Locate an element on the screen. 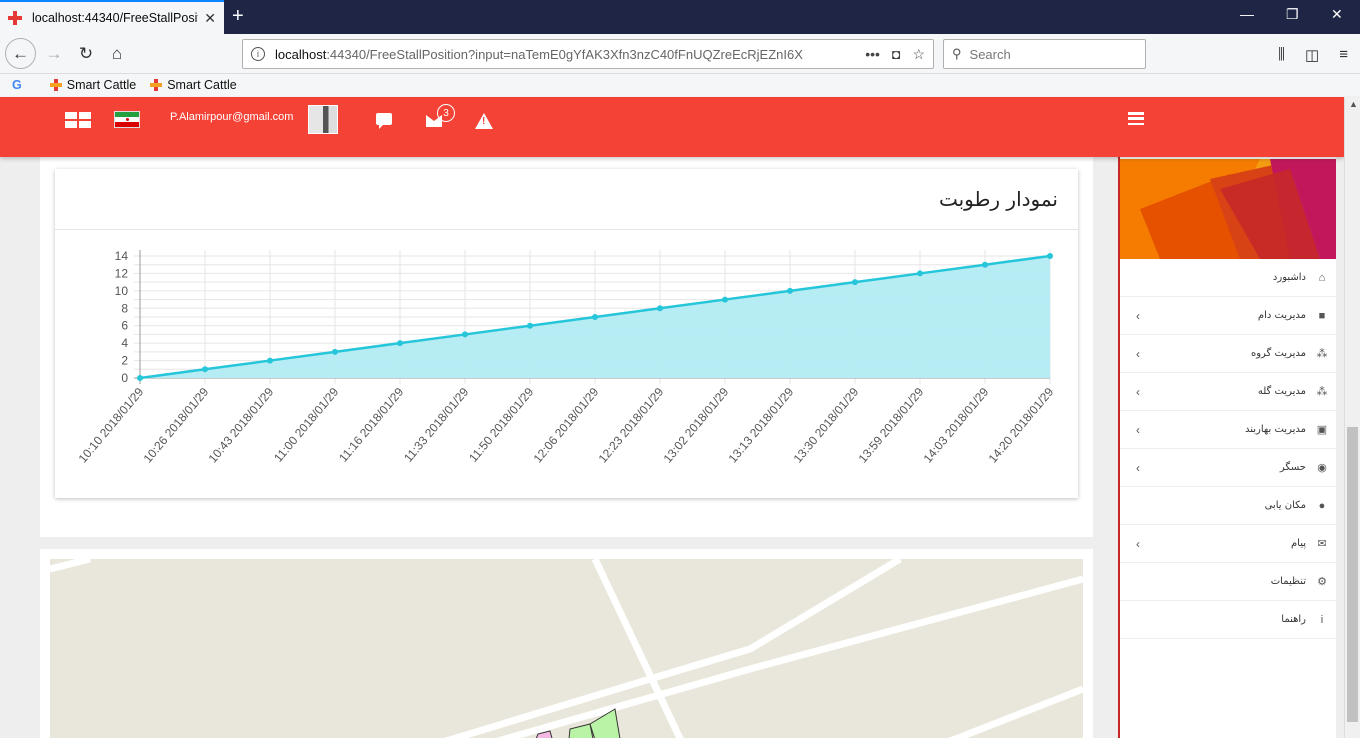 This screenshot has width=1360, height=738. sidebar-toggle-icon: ◫ is located at coordinates (1312, 55).